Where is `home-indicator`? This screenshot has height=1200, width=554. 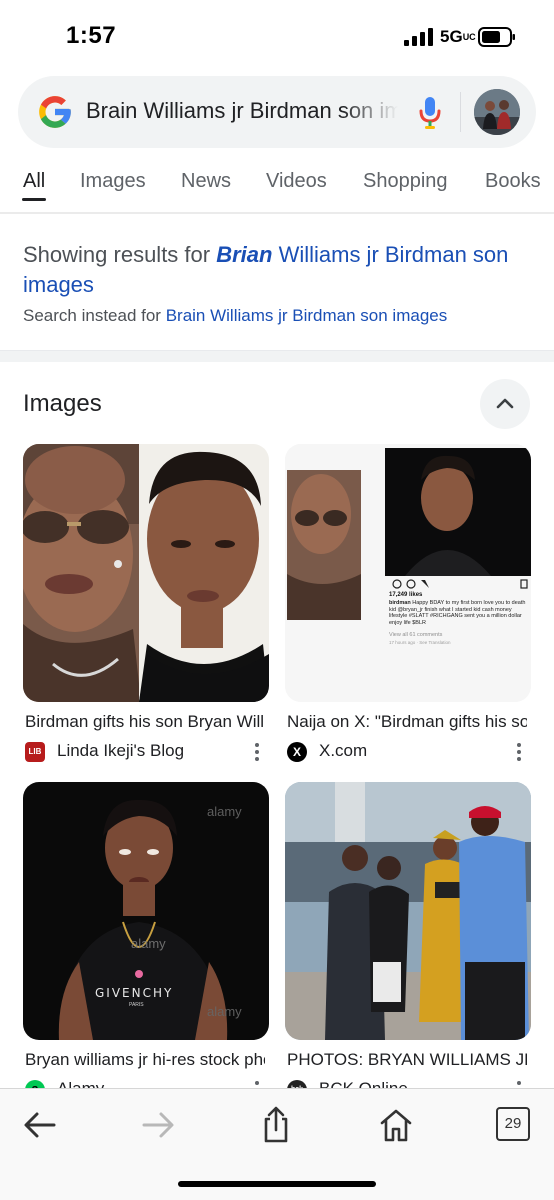
home-indicator is located at coordinates (277, 1184).